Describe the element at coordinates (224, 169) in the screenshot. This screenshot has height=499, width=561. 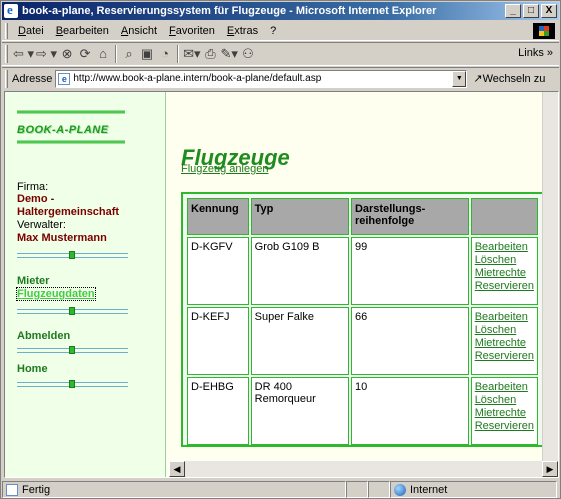
I see `add-aircraft-link: Flugzeug anlegen` at that location.